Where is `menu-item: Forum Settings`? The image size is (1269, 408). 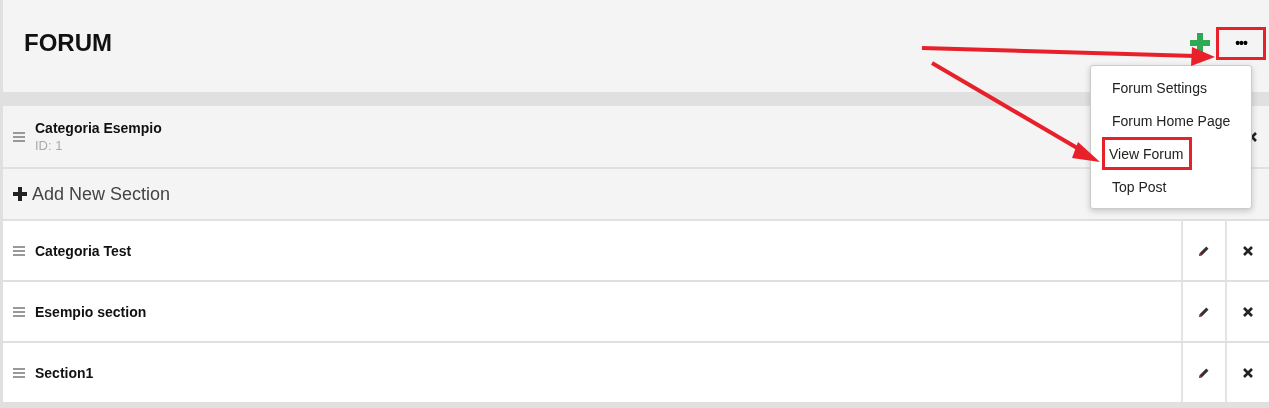 menu-item: Forum Settings is located at coordinates (1160, 87).